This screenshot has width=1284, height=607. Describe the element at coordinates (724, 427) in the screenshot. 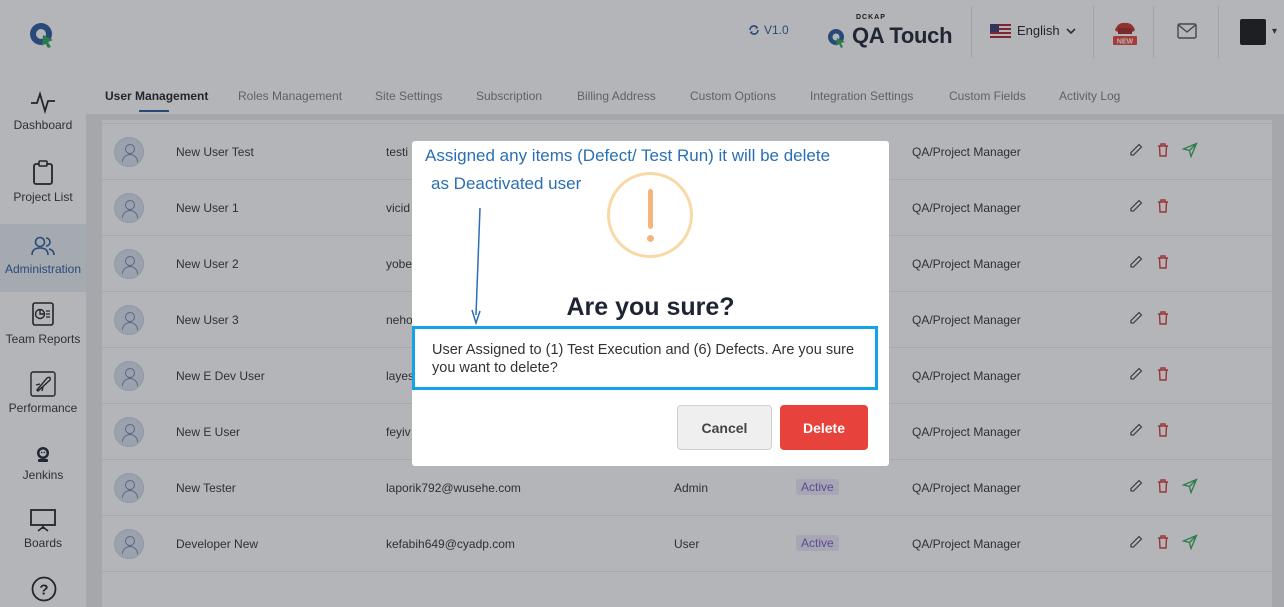

I see `cancel-button: Cancel` at that location.